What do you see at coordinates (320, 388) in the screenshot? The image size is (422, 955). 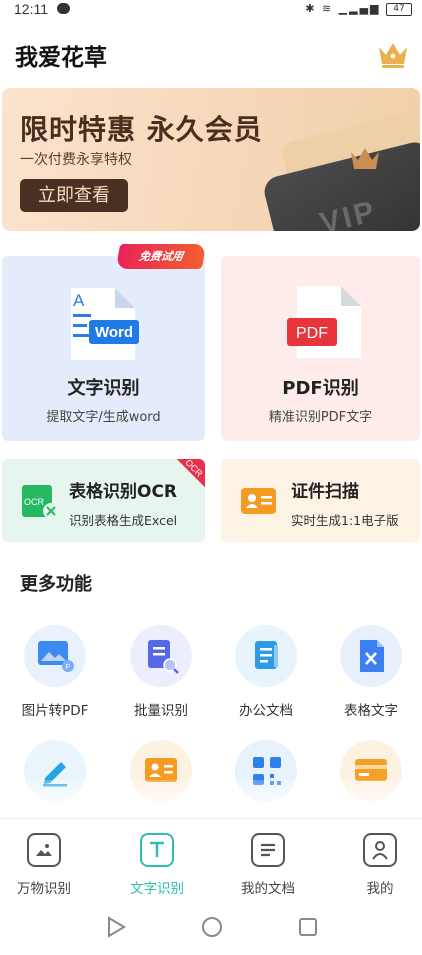 I see `pdf-recognition-title: PDF识别` at bounding box center [320, 388].